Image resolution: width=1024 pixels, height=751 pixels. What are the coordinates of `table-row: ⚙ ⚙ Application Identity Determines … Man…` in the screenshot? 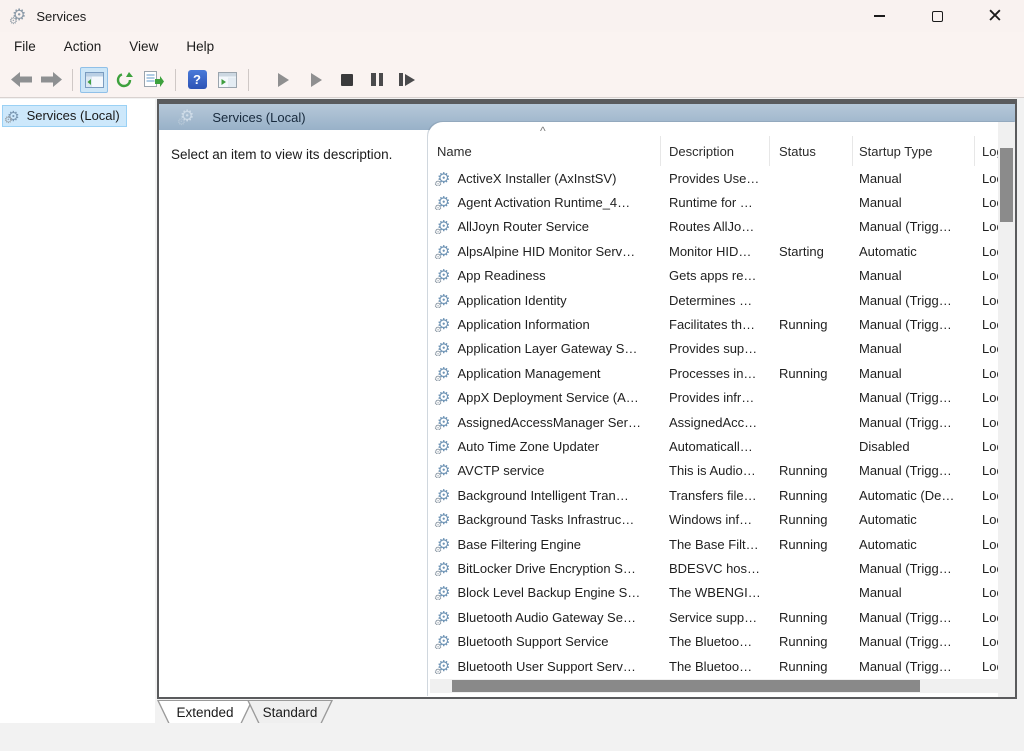 It's located at (713, 300).